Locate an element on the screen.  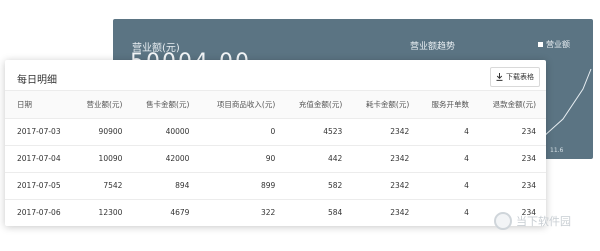
table-row: 2017-07-03 90900 40000 0 4523 2342 4 234 is located at coordinates (275, 131).